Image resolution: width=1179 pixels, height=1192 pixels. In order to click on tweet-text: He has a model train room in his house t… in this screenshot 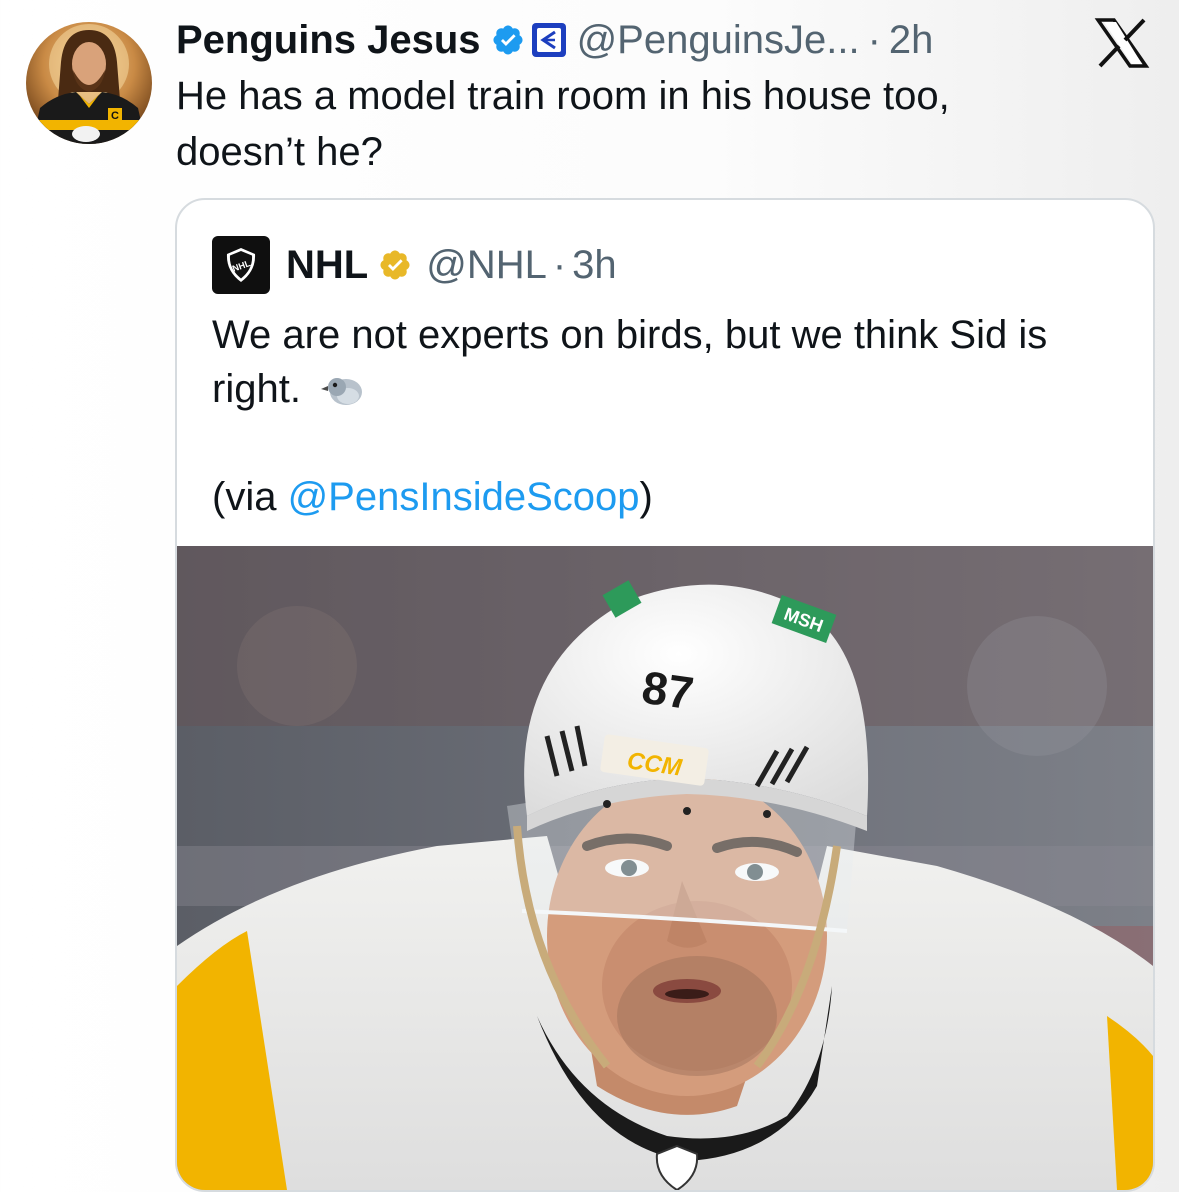, I will do `click(563, 124)`.